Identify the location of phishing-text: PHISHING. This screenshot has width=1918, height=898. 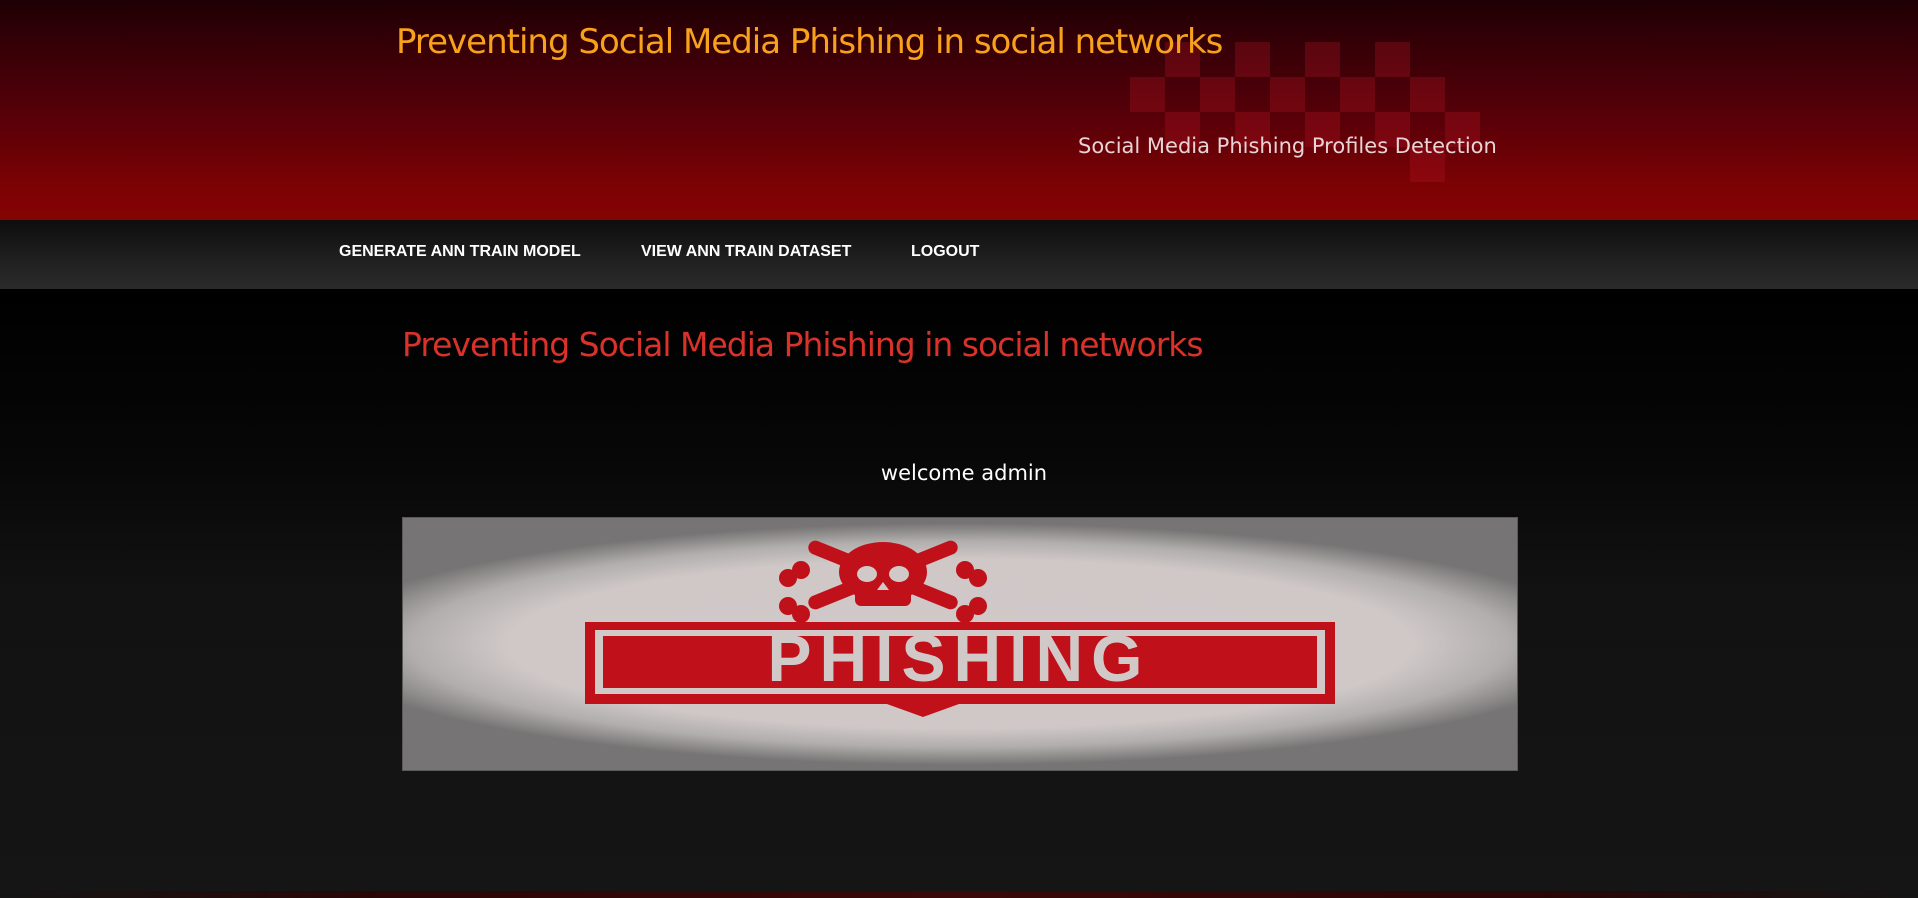
(958, 658).